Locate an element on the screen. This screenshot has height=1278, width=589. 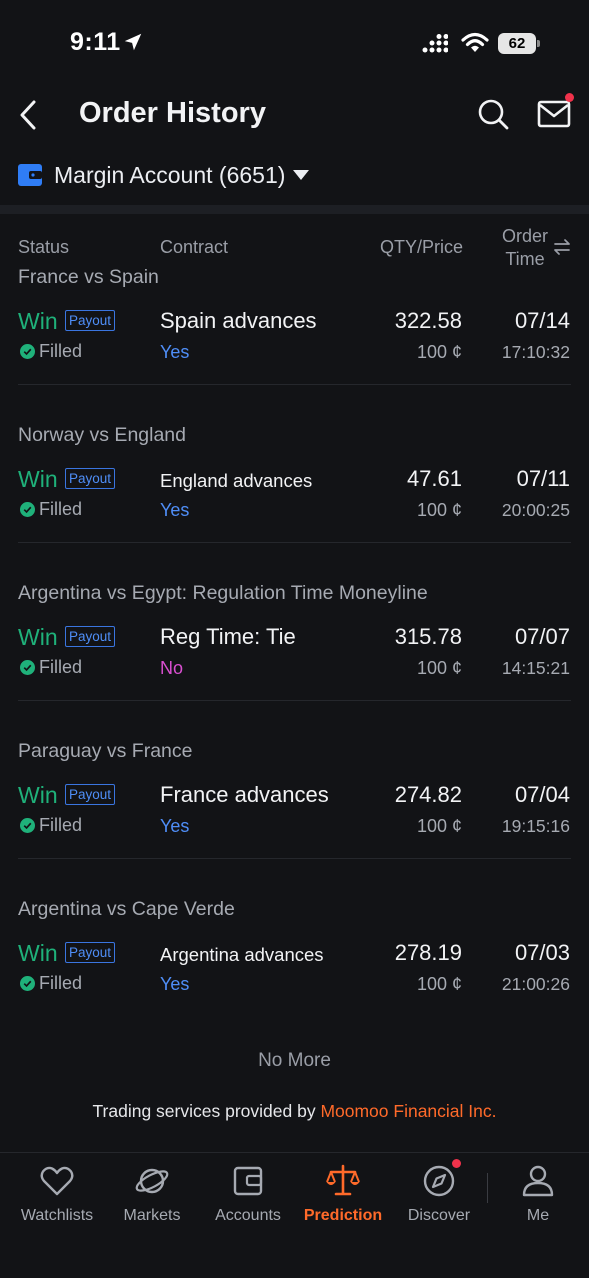
contract-name: Reg Time: Tie is located at coordinates (228, 636).